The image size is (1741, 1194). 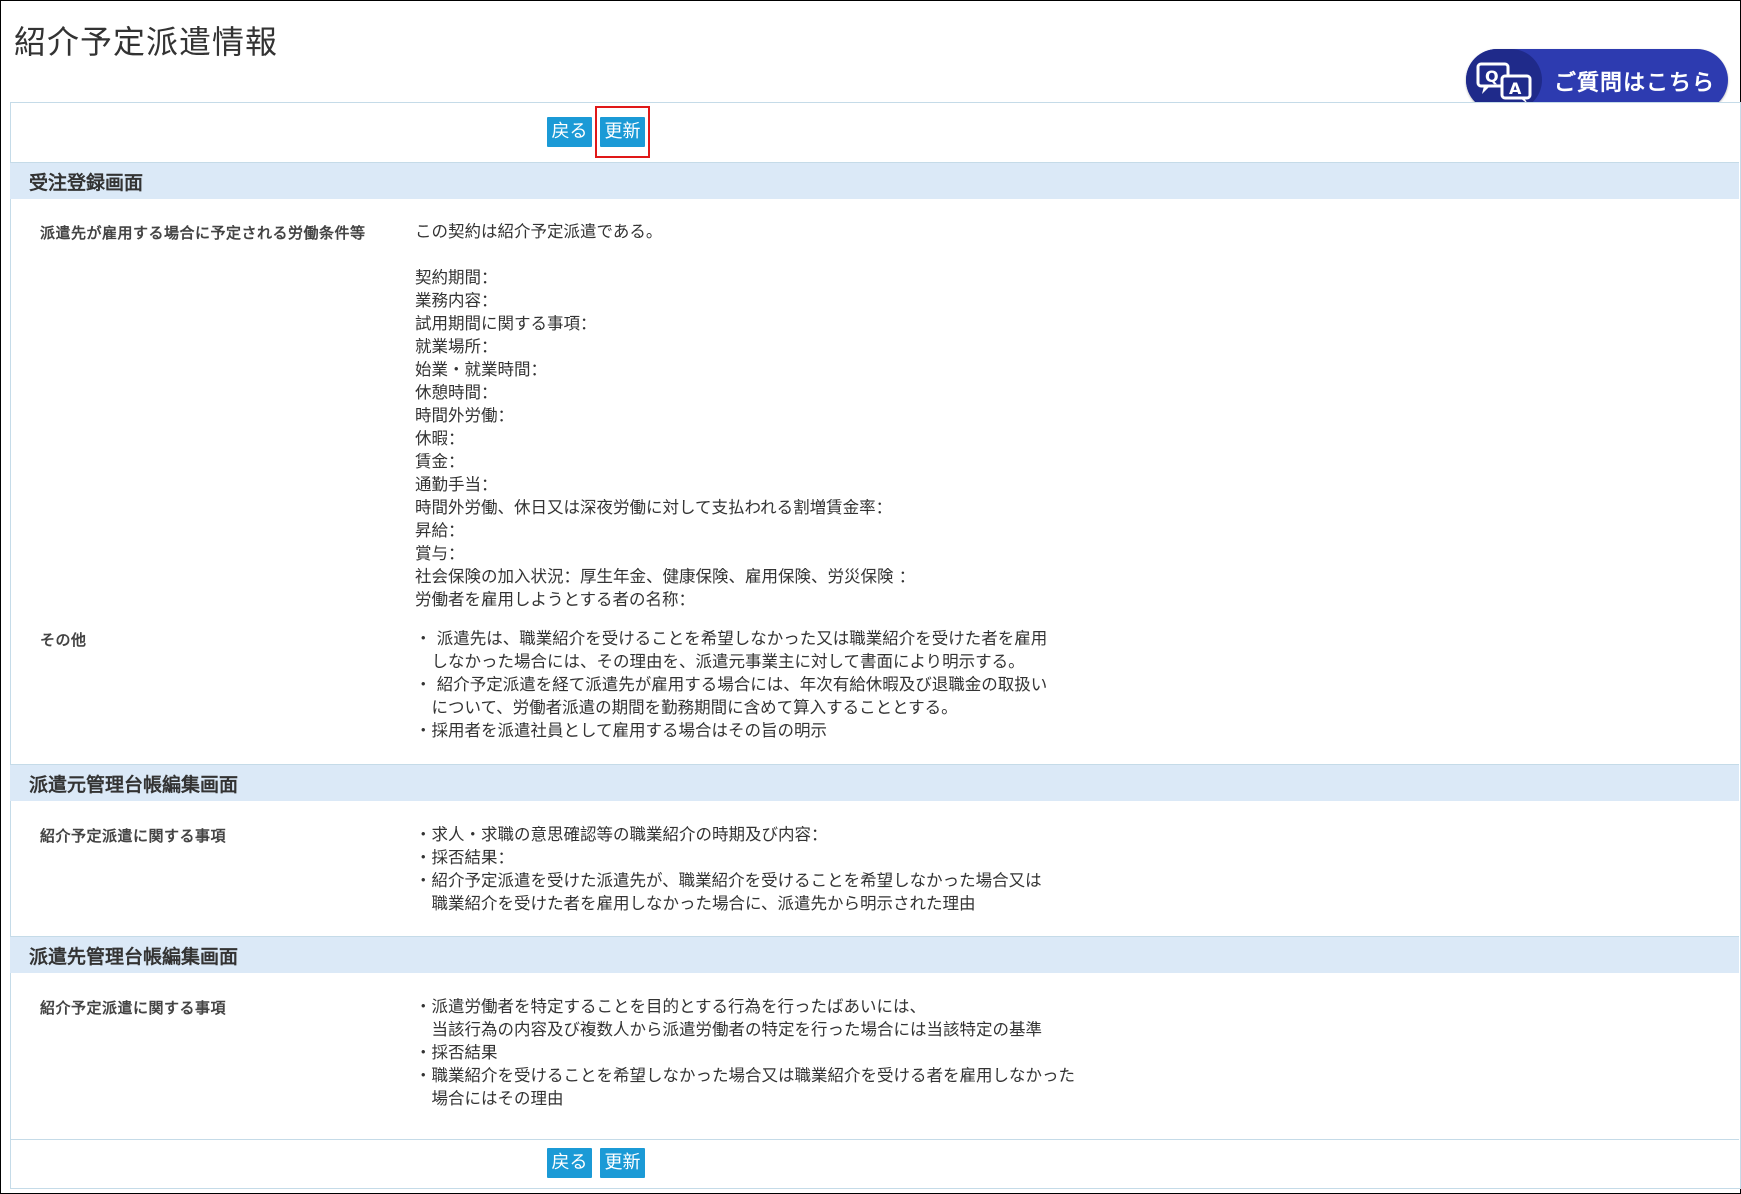 I want to click on text-line: 賃金：, so click(x=440, y=461).